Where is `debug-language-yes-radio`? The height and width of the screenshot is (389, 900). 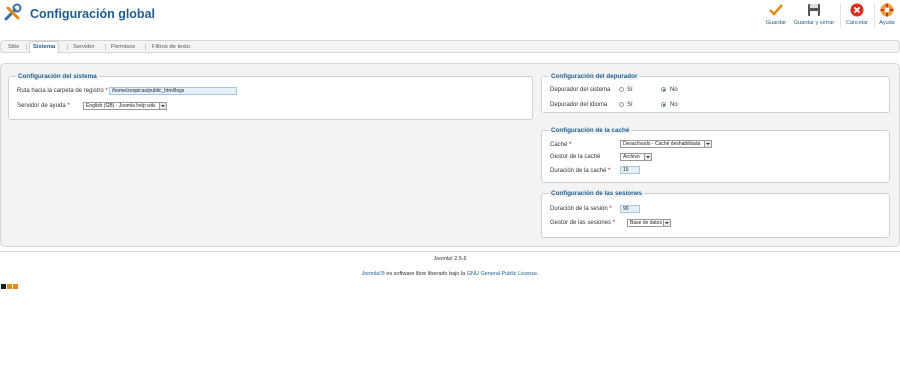 debug-language-yes-radio is located at coordinates (621, 104).